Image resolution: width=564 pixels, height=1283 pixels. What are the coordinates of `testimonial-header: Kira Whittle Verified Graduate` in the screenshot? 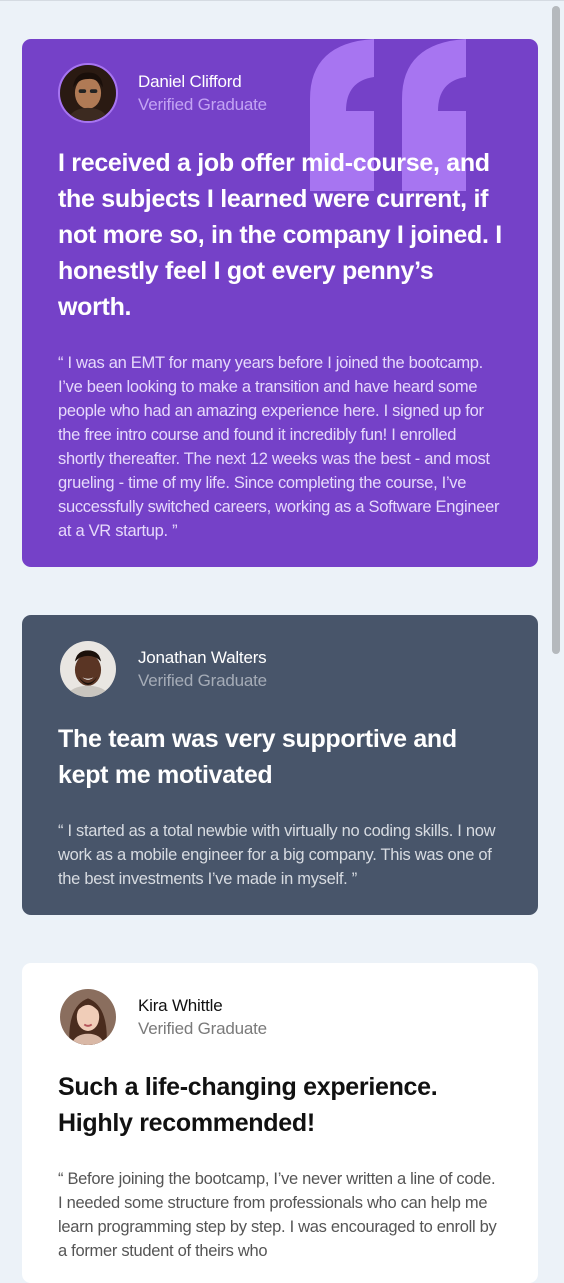 It's located at (280, 1017).